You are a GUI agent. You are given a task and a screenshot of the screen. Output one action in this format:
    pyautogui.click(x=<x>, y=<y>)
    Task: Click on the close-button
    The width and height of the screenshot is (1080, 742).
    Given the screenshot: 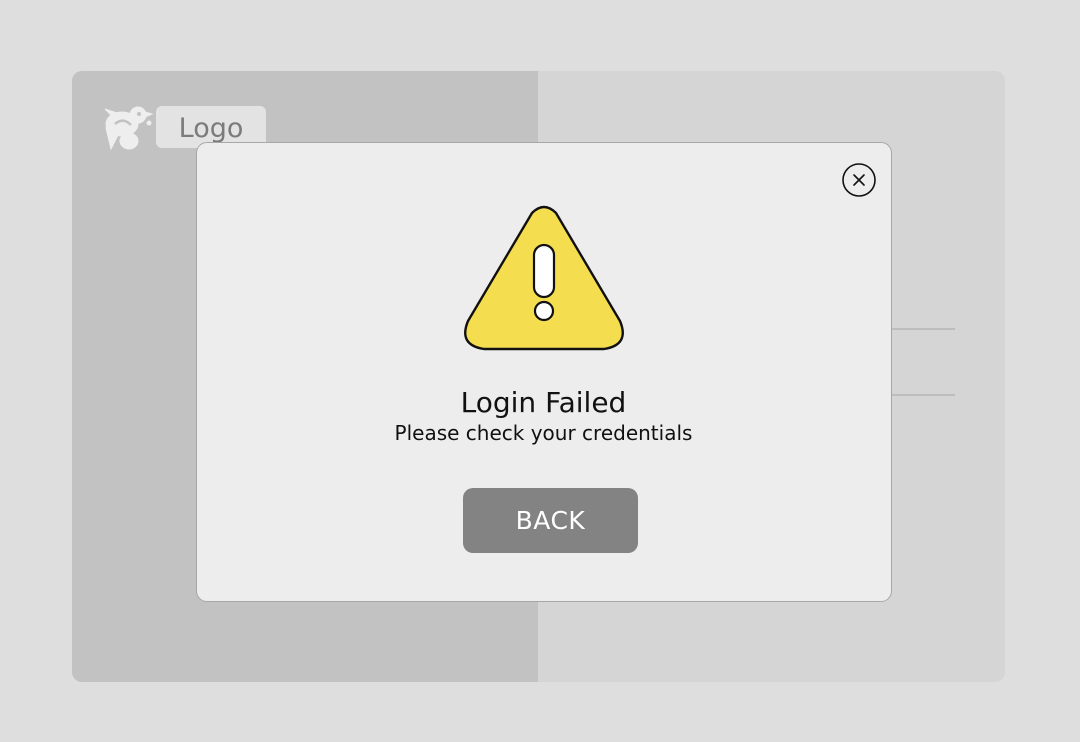 What is the action you would take?
    pyautogui.click(x=859, y=180)
    